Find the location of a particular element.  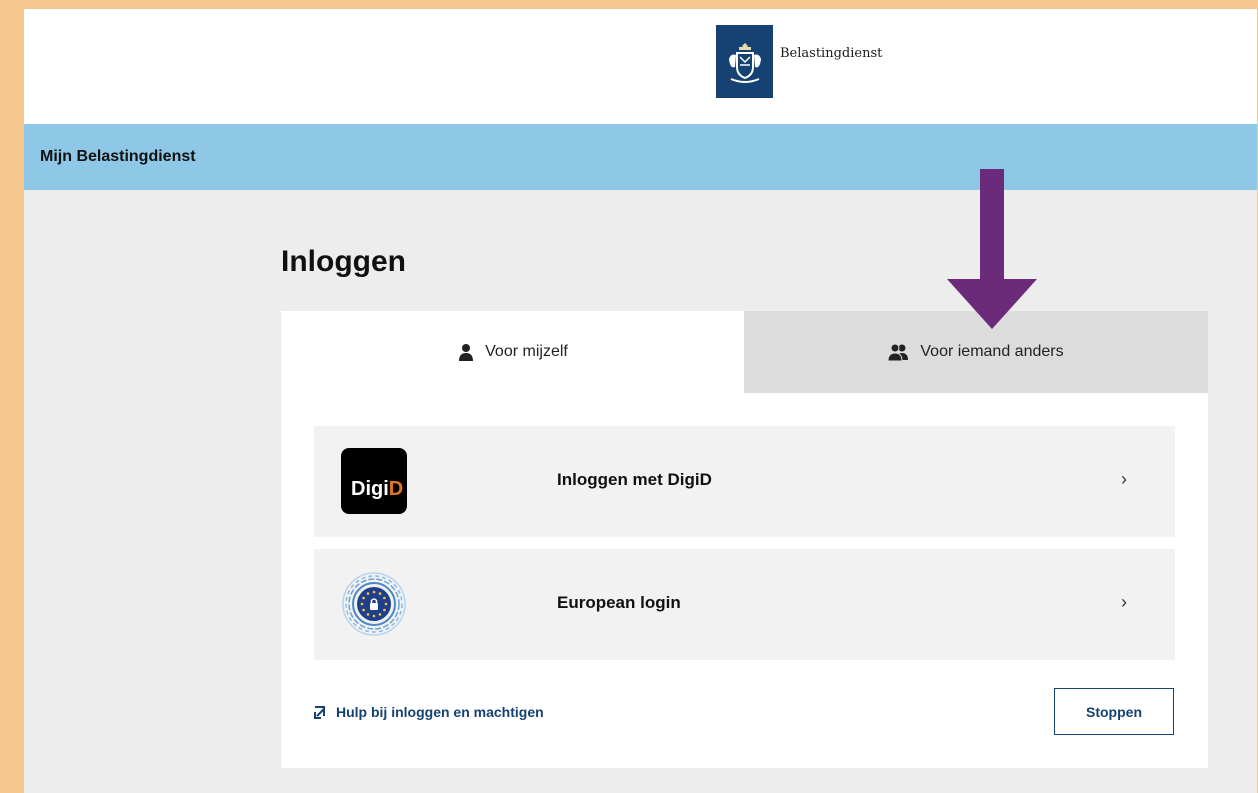

external-link-icon is located at coordinates (321, 712).